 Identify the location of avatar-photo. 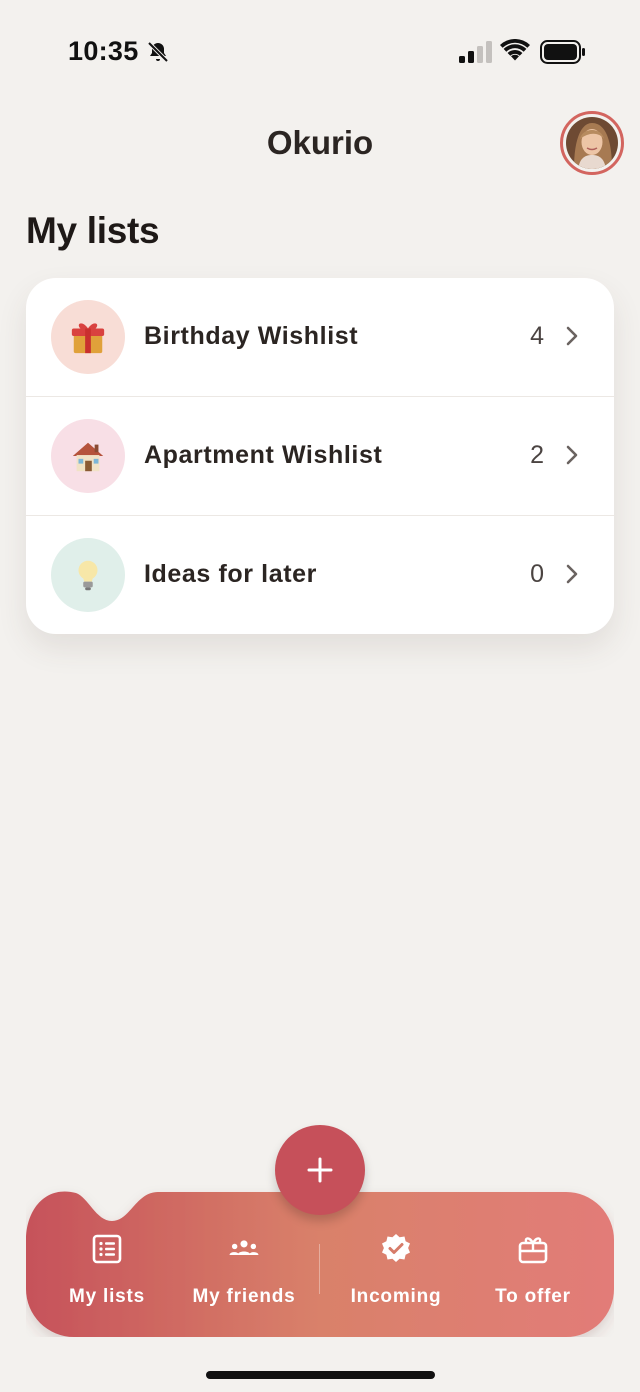
(592, 143).